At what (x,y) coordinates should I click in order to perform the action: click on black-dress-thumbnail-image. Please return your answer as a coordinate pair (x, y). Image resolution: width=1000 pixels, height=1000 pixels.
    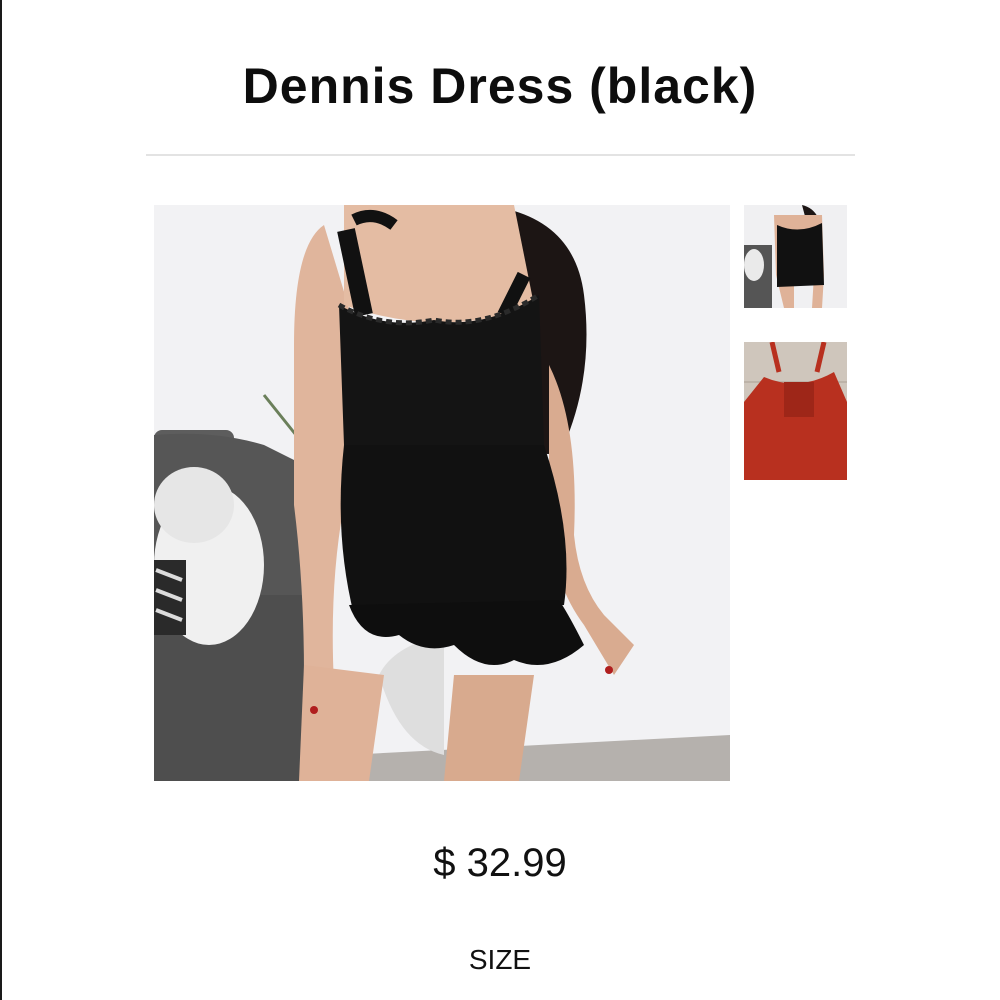
    Looking at the image, I should click on (795, 256).